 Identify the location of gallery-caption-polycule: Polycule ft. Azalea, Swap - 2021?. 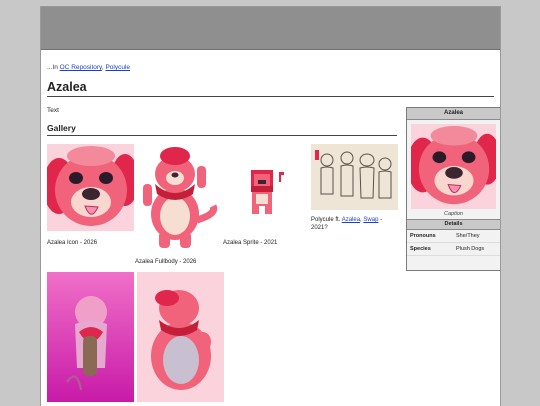
(347, 224).